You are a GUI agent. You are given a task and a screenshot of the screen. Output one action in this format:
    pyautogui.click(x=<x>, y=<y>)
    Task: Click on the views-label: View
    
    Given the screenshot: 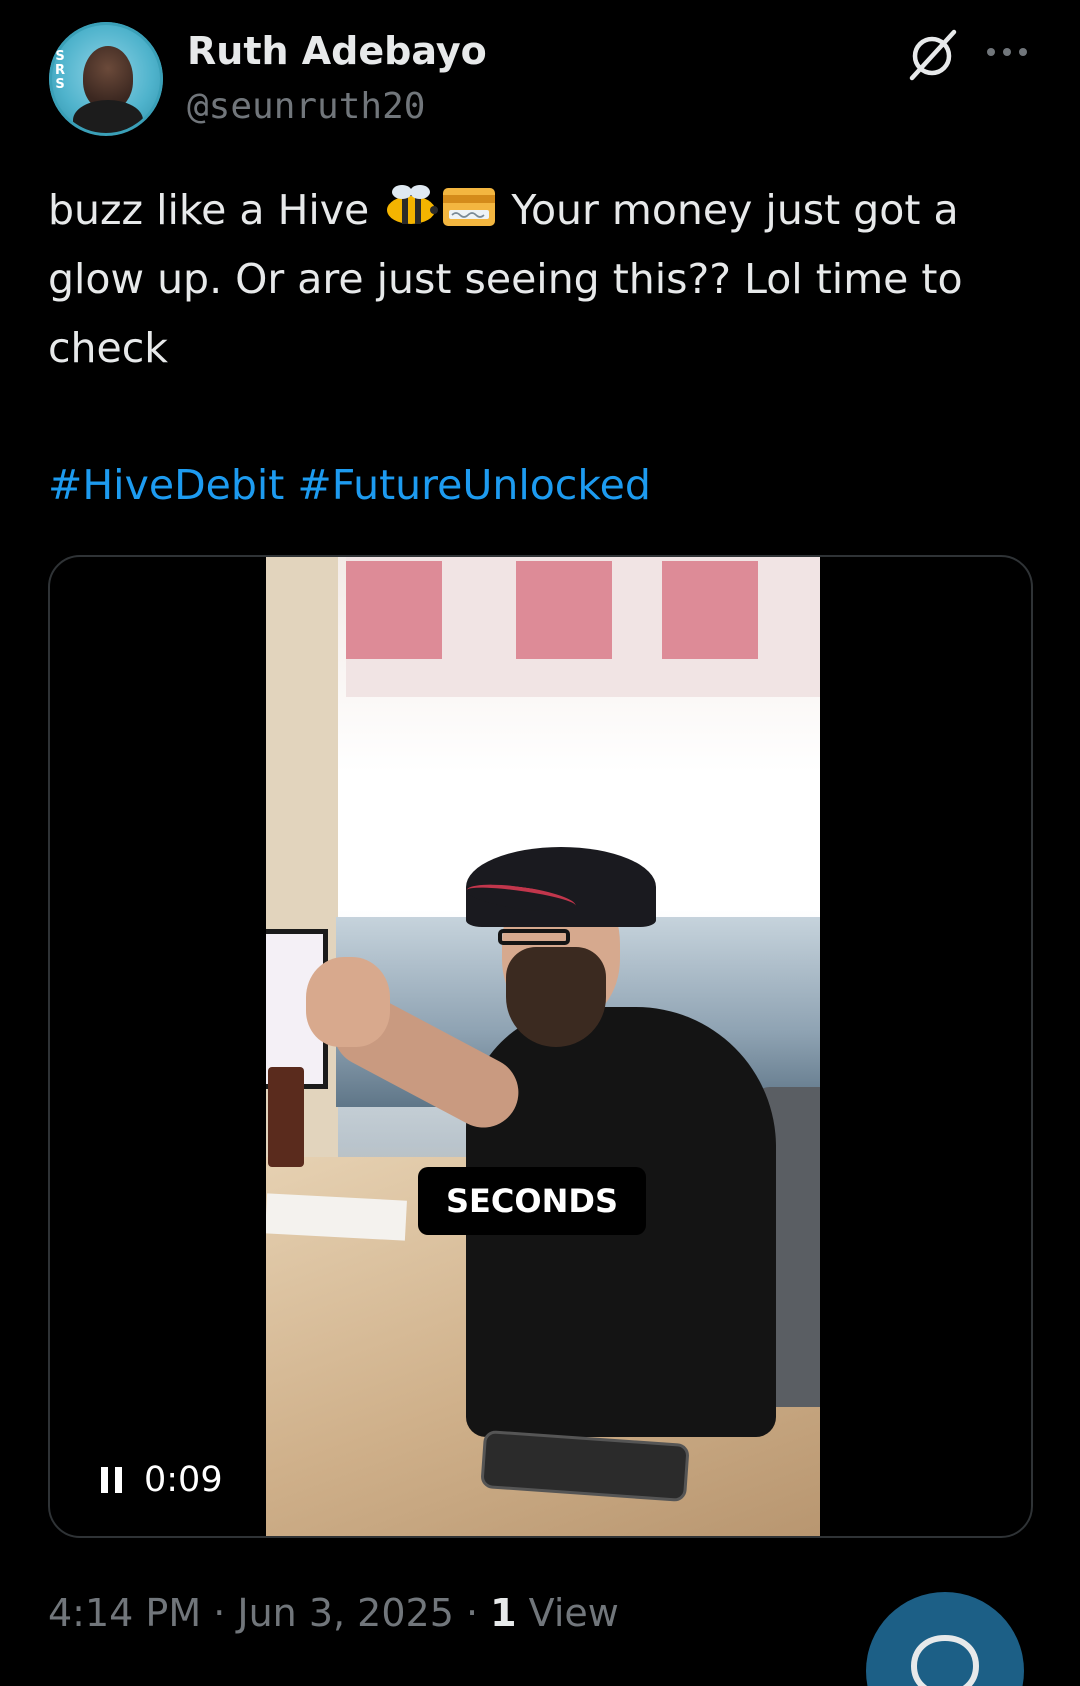 What is the action you would take?
    pyautogui.click(x=567, y=1613)
    